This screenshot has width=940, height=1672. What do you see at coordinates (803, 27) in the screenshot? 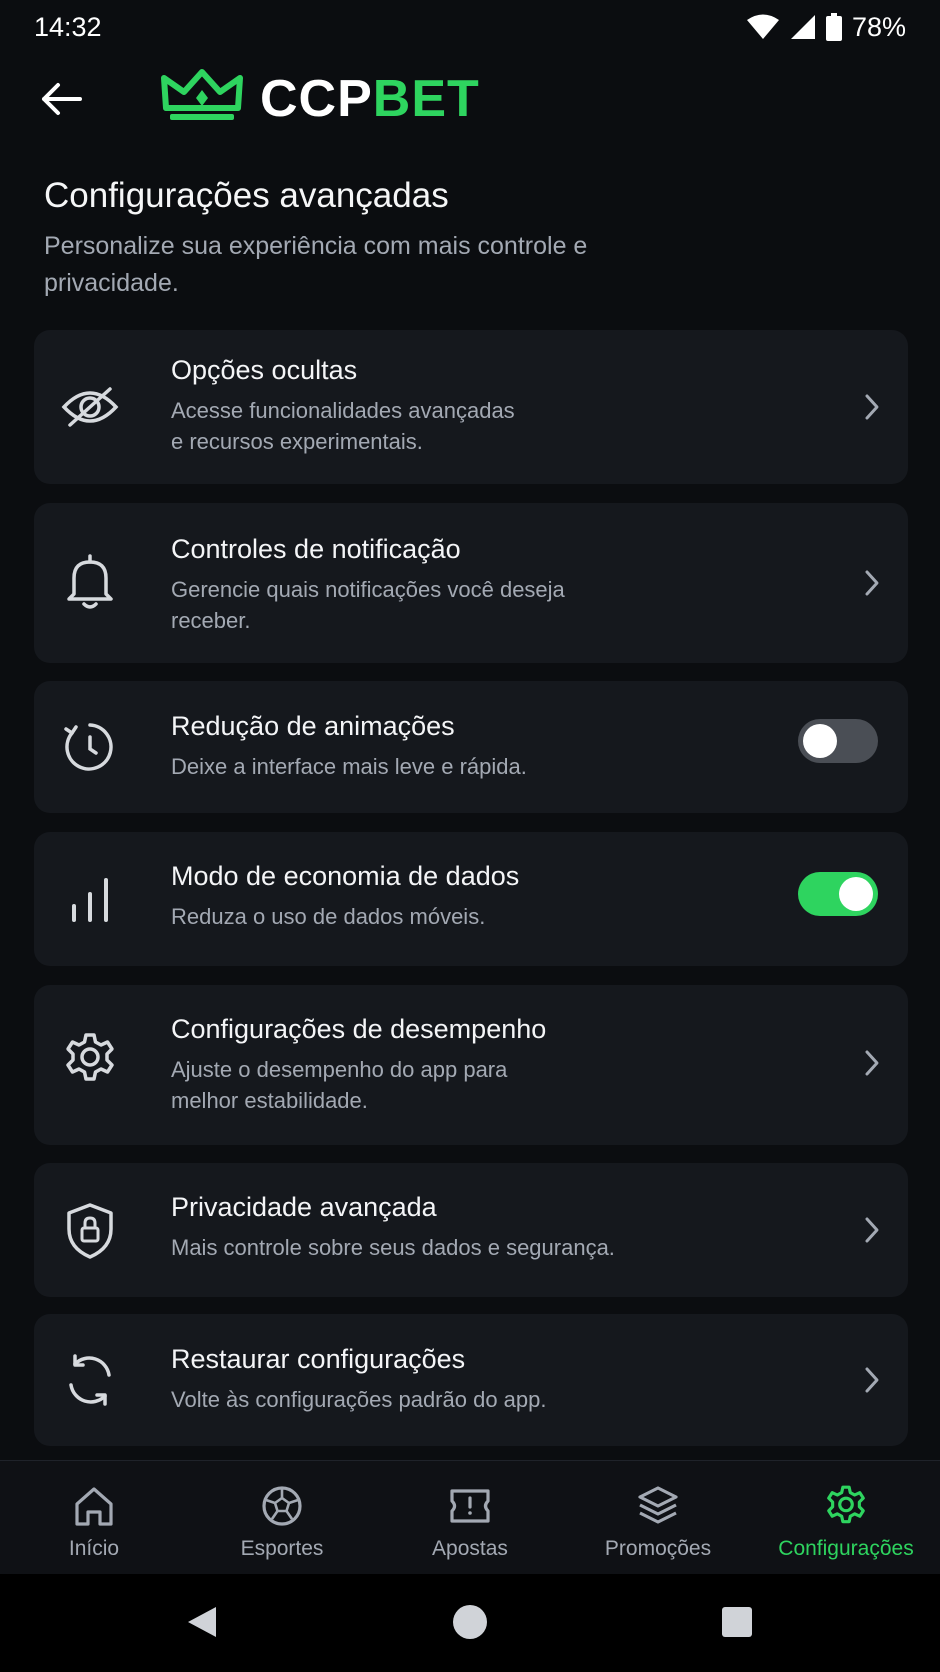
I see `cell-signal-icon` at bounding box center [803, 27].